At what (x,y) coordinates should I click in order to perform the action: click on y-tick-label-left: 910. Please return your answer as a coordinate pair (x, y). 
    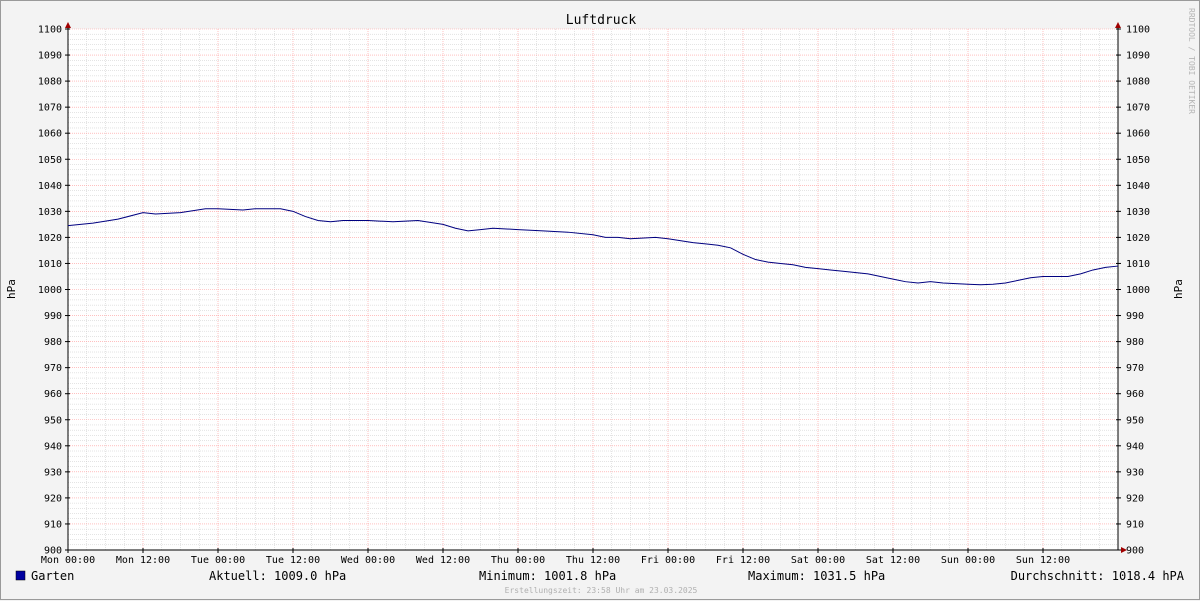
    Looking at the image, I should click on (53, 524).